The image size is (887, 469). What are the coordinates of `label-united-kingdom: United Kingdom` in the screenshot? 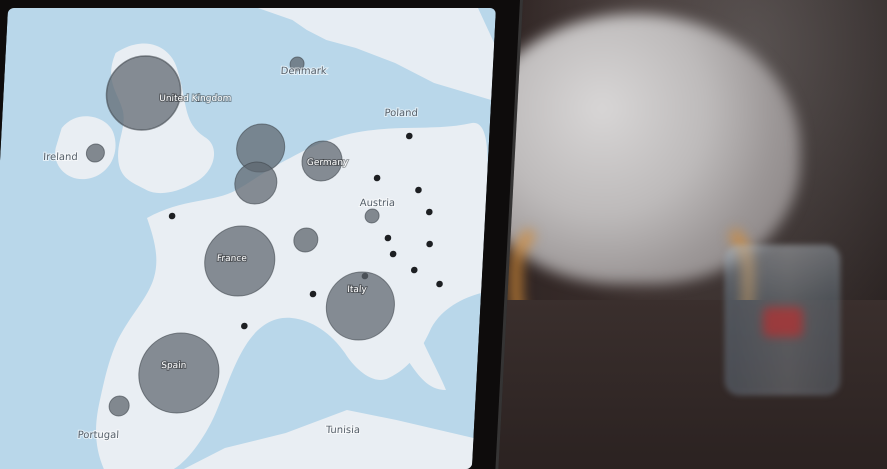 It's located at (195, 99).